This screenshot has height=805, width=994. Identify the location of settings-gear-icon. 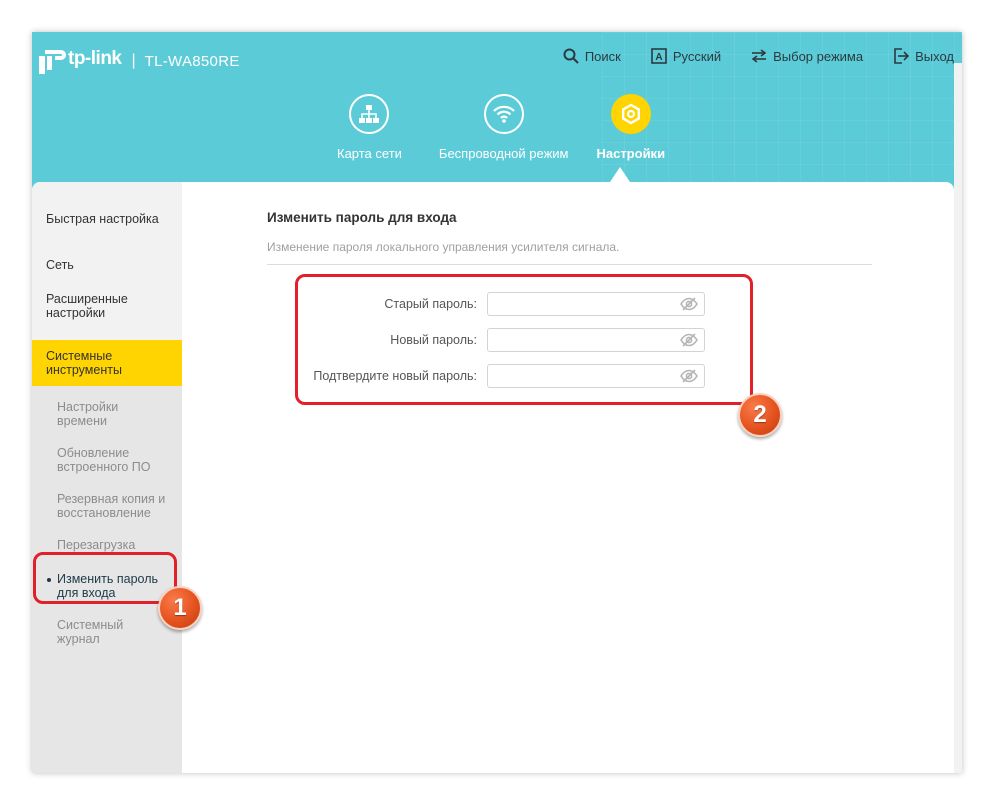
(630, 114).